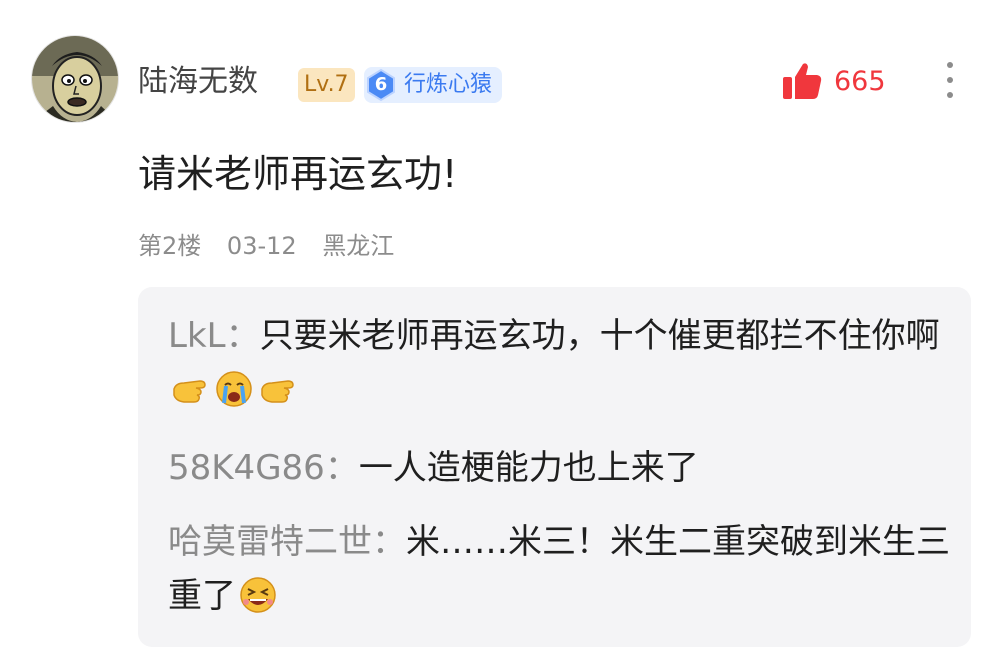 The width and height of the screenshot is (1005, 647). What do you see at coordinates (358, 246) in the screenshot?
I see `comment-location: 黑龙江` at bounding box center [358, 246].